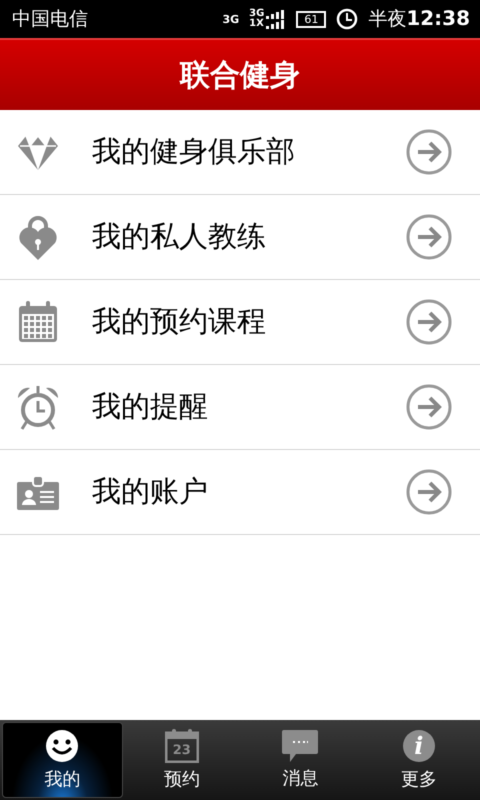 The image size is (480, 800). What do you see at coordinates (418, 746) in the screenshot?
I see `info-icon: i` at bounding box center [418, 746].